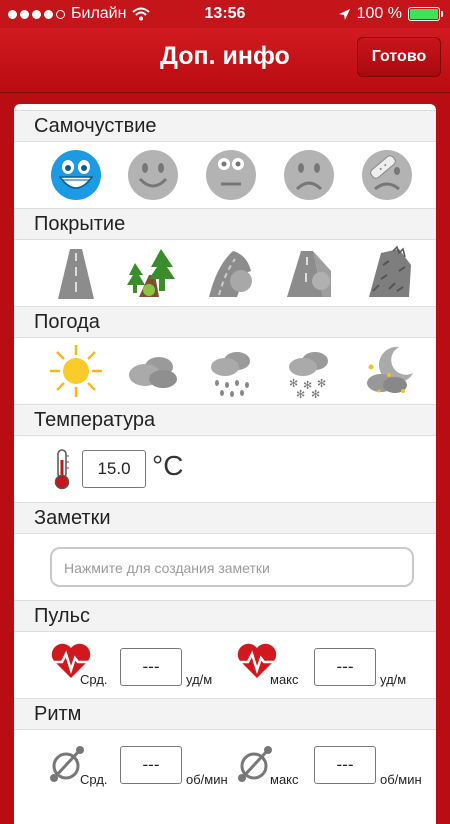 The width and height of the screenshot is (450, 824). I want to click on rhythm-avg-input: ---, so click(151, 765).